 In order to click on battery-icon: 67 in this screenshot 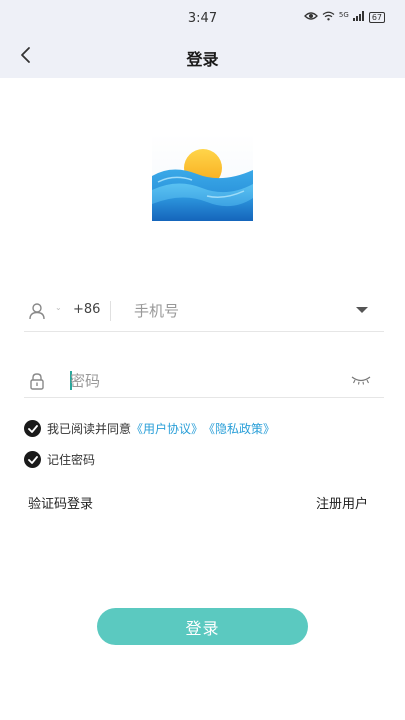, I will do `click(376, 17)`.